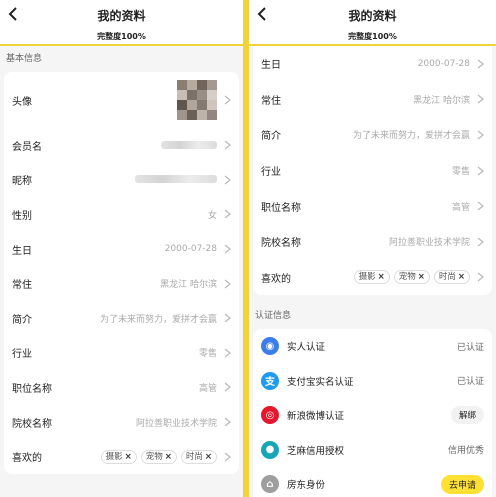 The image size is (496, 497). I want to click on cert-row: ⌂ 房东身份 去申请, so click(372, 482).